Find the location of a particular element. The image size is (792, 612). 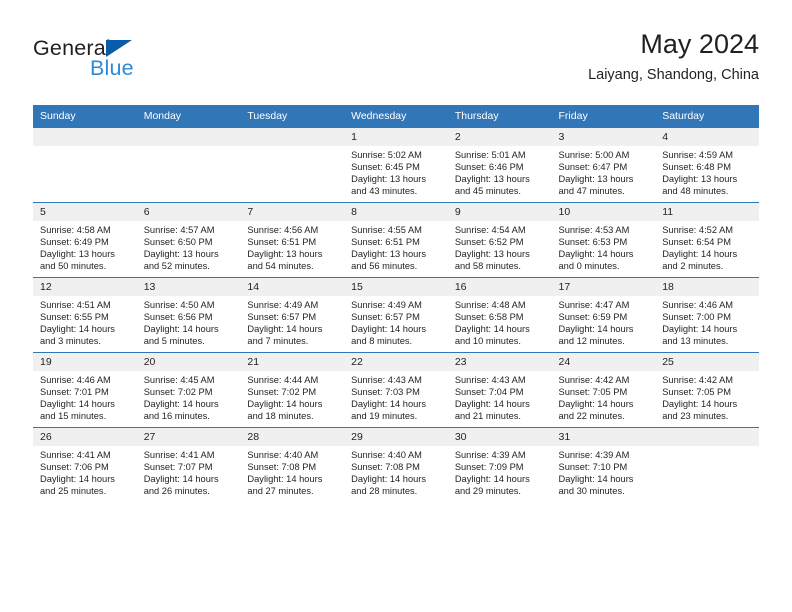

day-detail-sunset: Sunset: 6:51 PM is located at coordinates (385, 242).